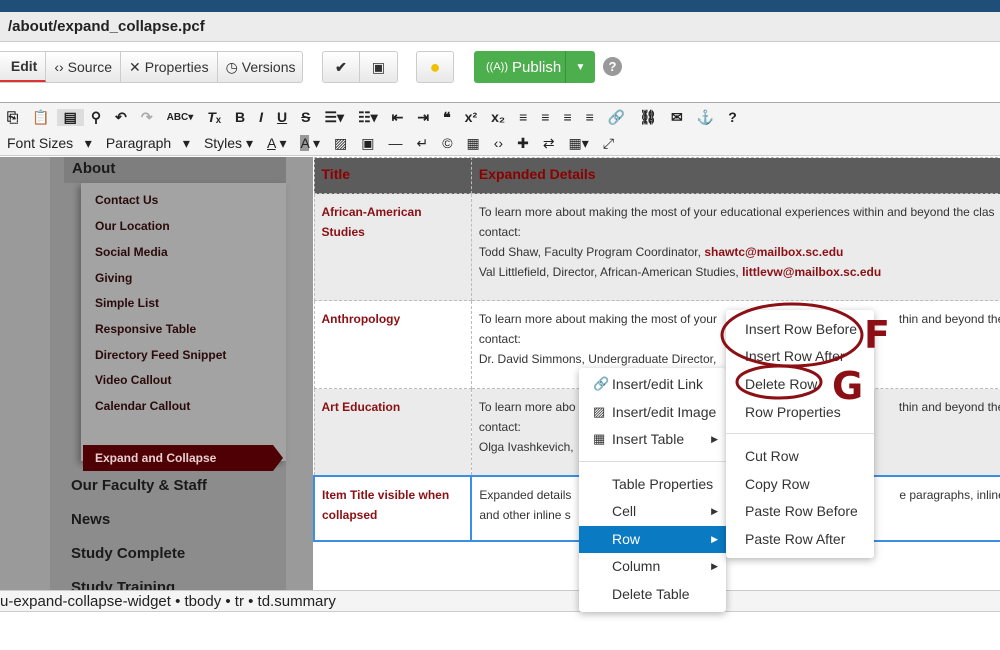 The height and width of the screenshot is (650, 1000). I want to click on line-break-icon: ↵, so click(422, 143).